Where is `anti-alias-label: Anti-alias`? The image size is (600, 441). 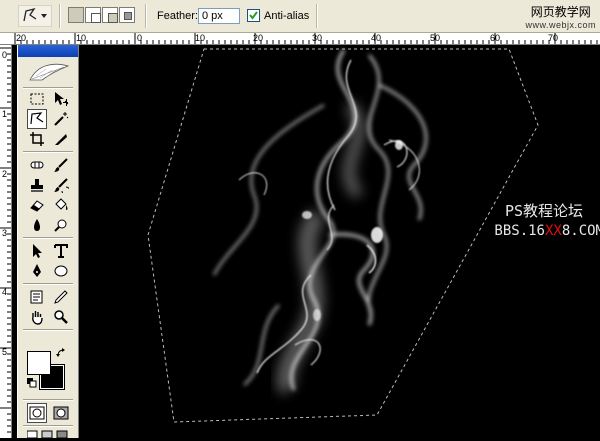 anti-alias-label: Anti-alias is located at coordinates (287, 16).